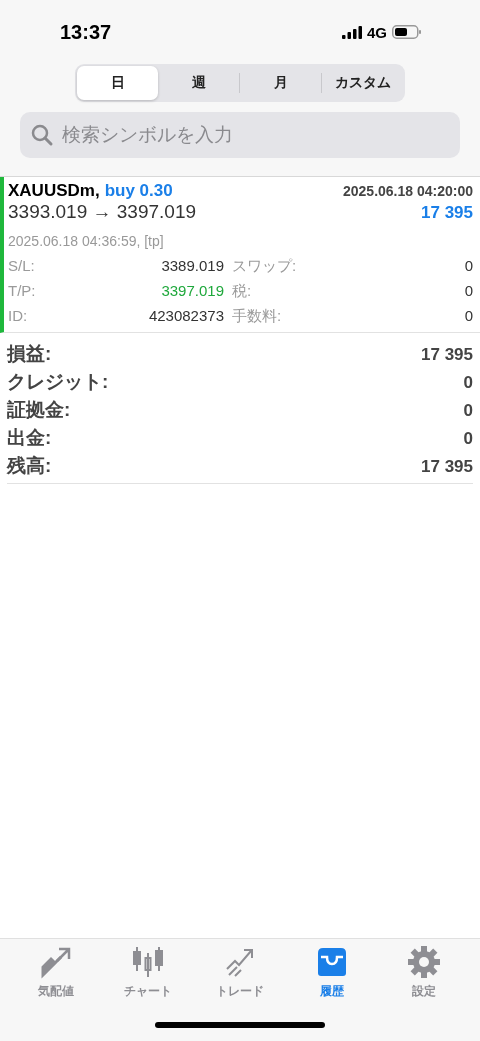  Describe the element at coordinates (185, 316) in the screenshot. I see `detail-value: 423082373` at that location.